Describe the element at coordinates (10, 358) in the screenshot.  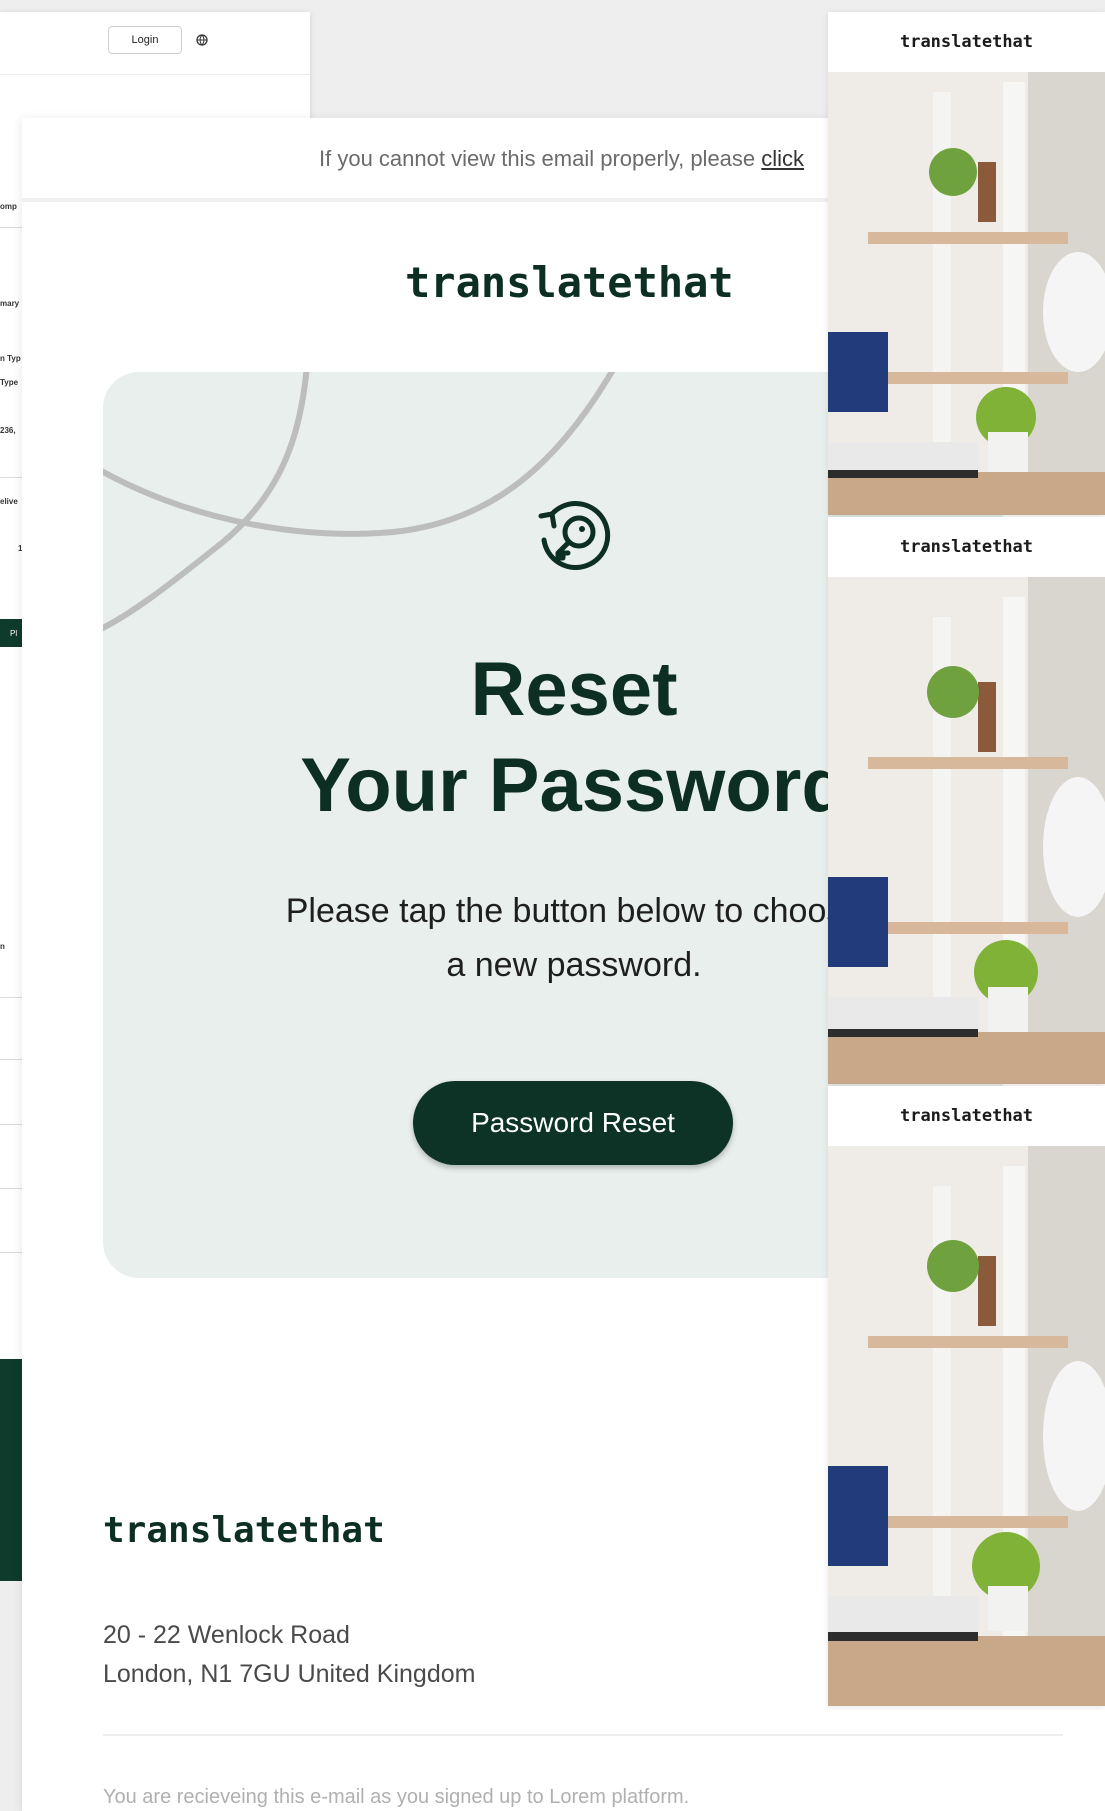
I see `fragment-text: n Typ` at that location.